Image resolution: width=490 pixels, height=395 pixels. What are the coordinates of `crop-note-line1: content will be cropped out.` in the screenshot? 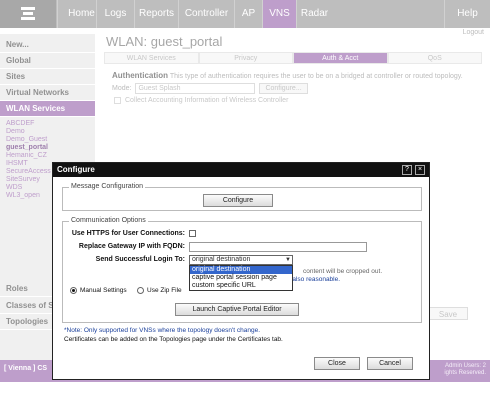 It's located at (343, 271).